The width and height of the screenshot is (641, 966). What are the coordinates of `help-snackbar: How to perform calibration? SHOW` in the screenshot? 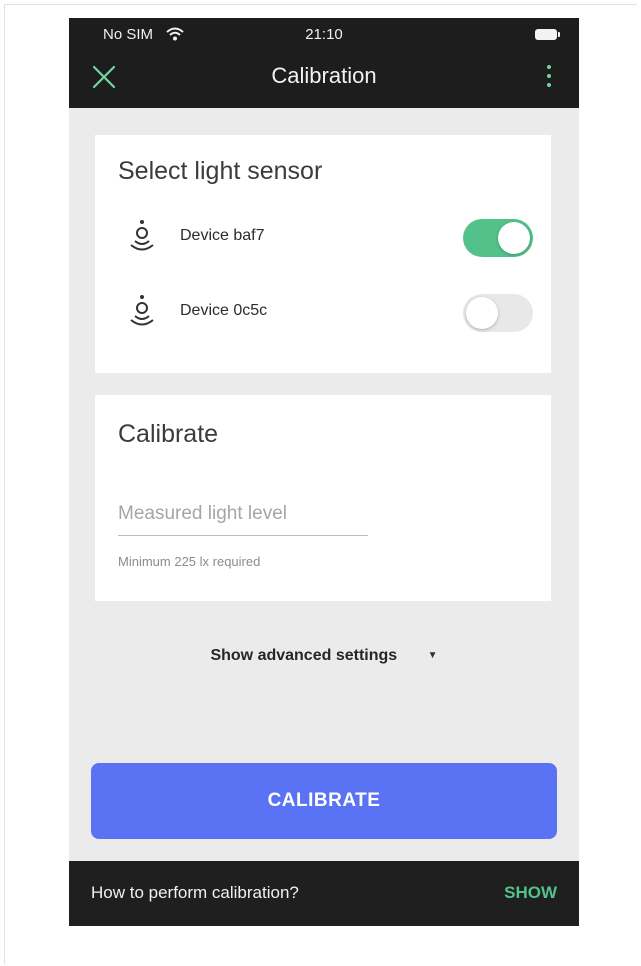 It's located at (324, 893).